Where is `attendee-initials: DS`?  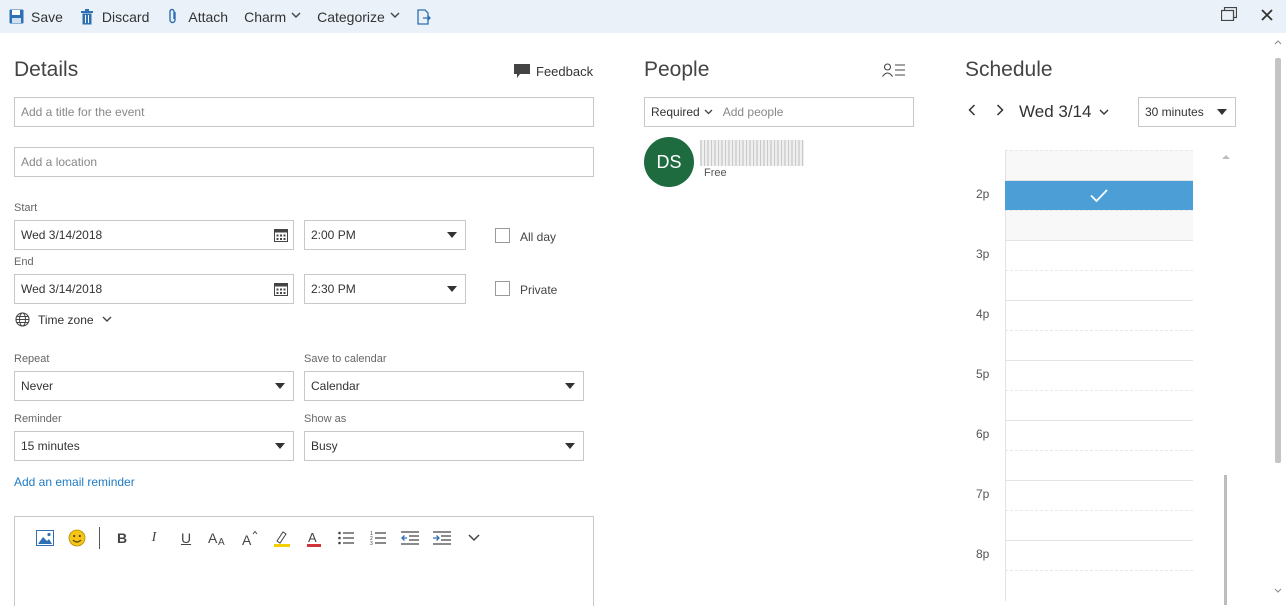 attendee-initials: DS is located at coordinates (669, 161).